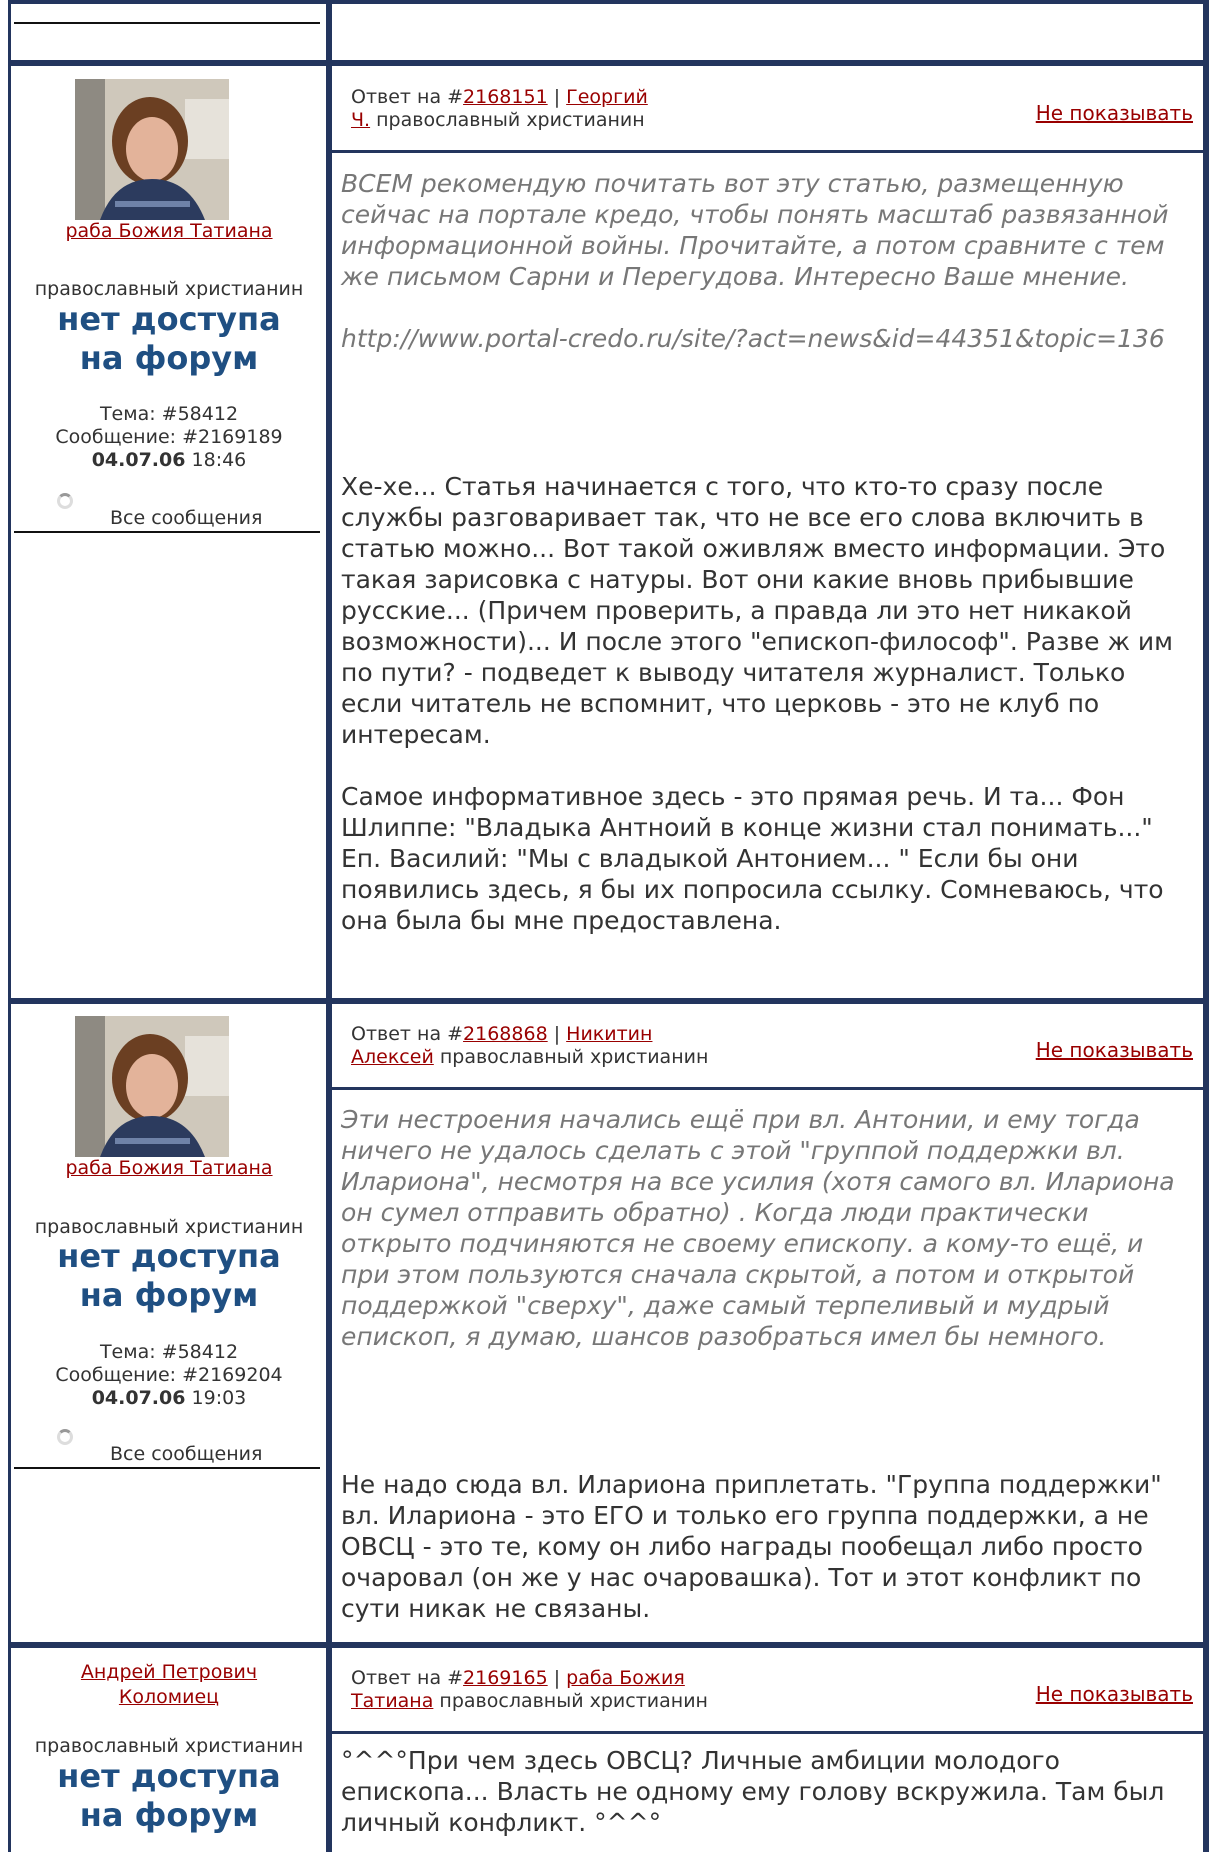 This screenshot has width=1209, height=1852. Describe the element at coordinates (625, 1678) in the screenshot. I see `reply-author-link: раба Божия` at that location.